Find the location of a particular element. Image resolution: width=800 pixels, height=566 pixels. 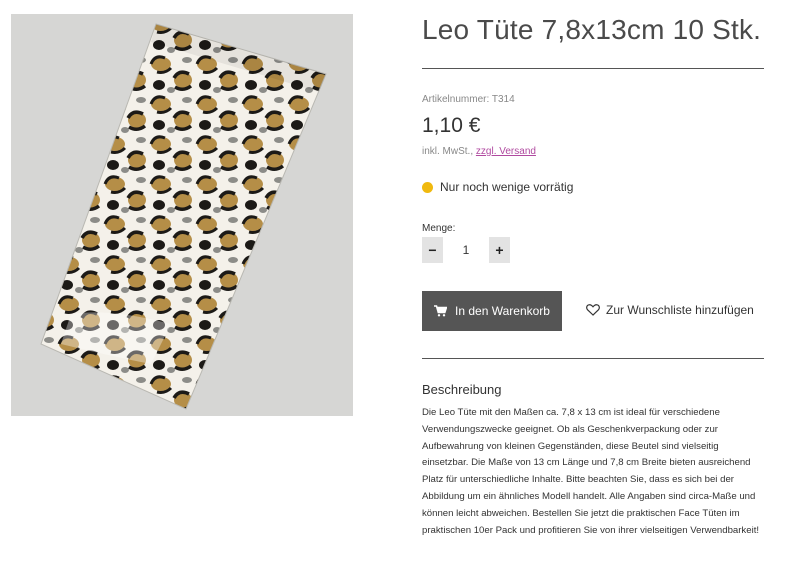

product-title: Leo Tüte 7,8x13cm 10 Stk. is located at coordinates (592, 29).